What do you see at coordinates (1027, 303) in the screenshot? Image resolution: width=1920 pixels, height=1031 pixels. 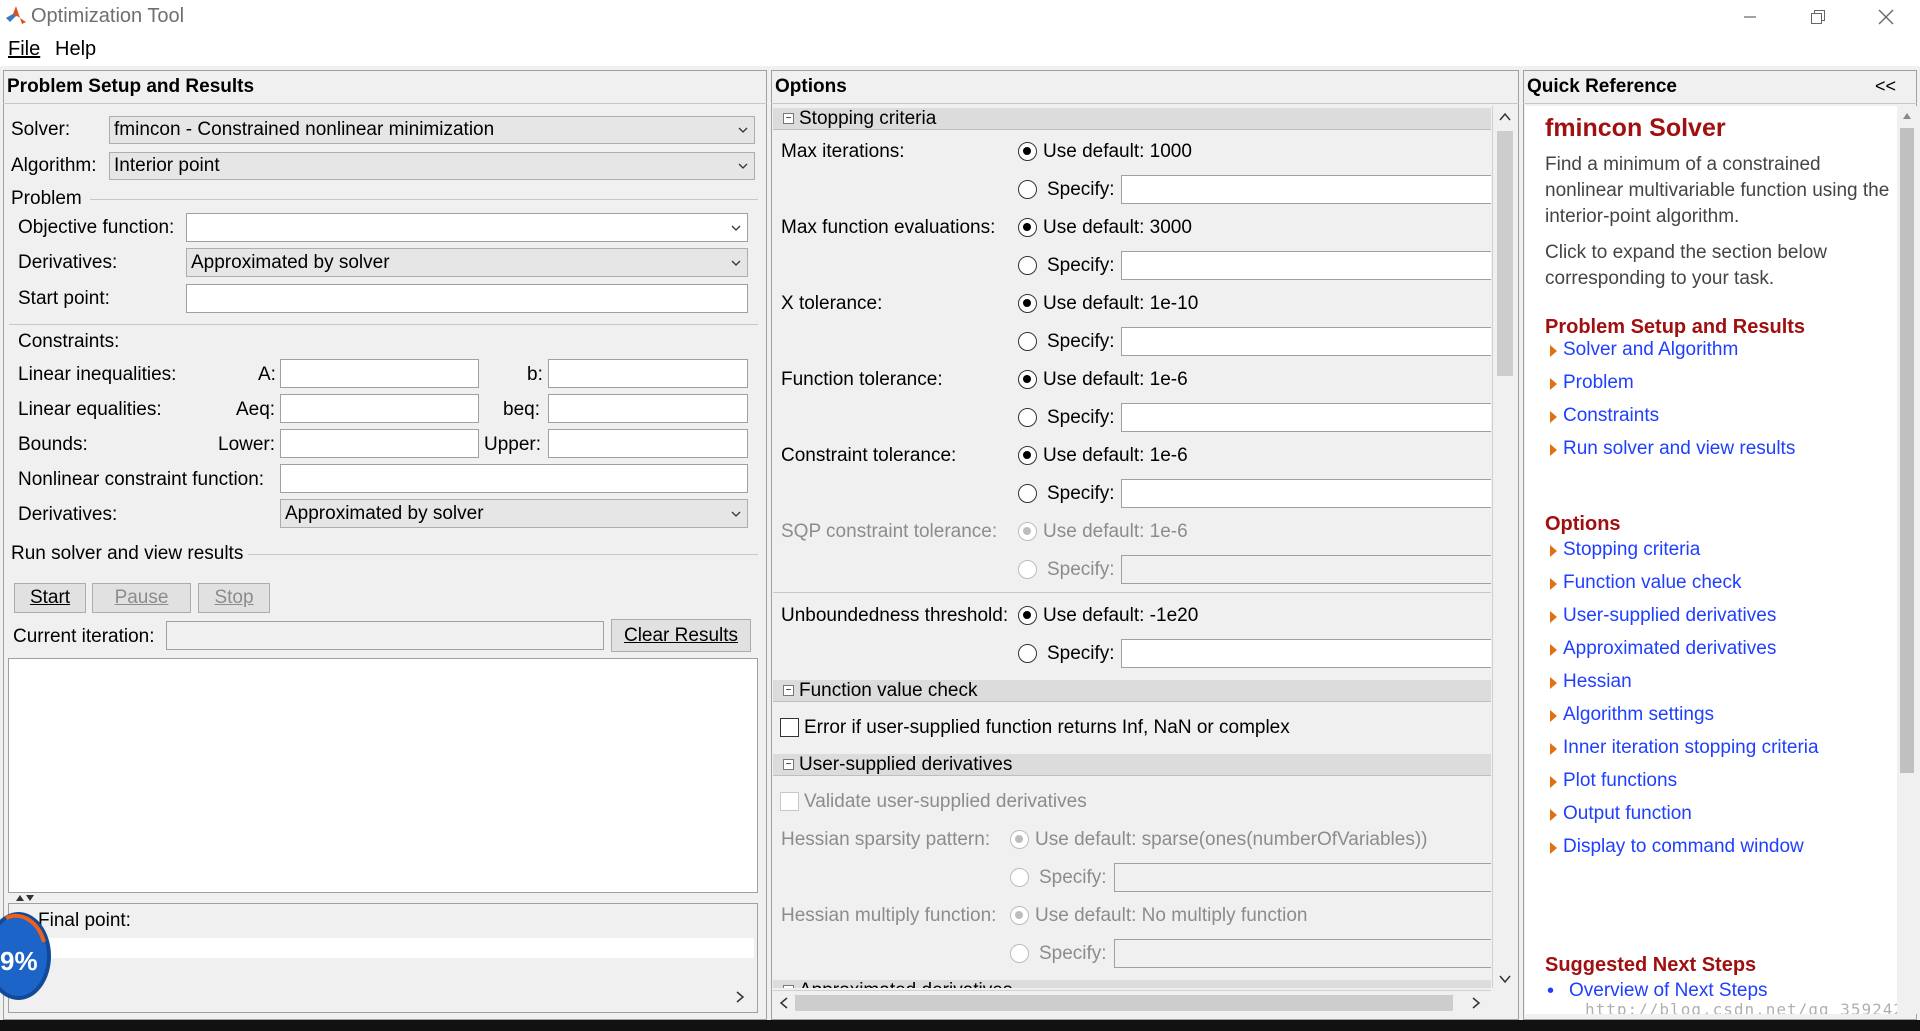 I see `x-tolerance-default-radio` at bounding box center [1027, 303].